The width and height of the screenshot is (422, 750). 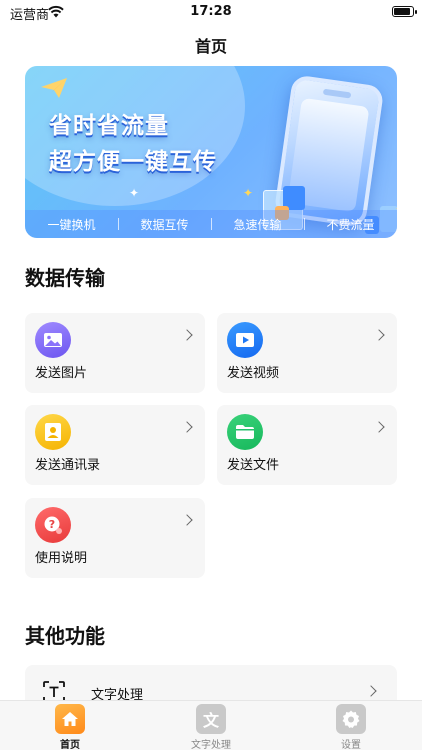 What do you see at coordinates (351, 745) in the screenshot?
I see `tab-label: 设置` at bounding box center [351, 745].